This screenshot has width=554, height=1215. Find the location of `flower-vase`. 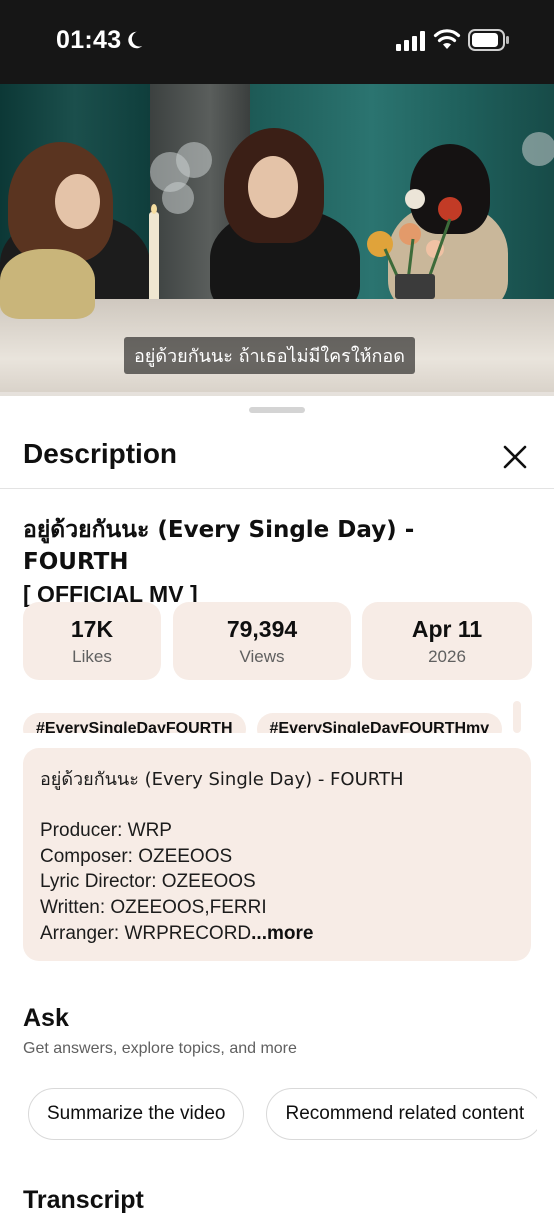

flower-vase is located at coordinates (414, 244).